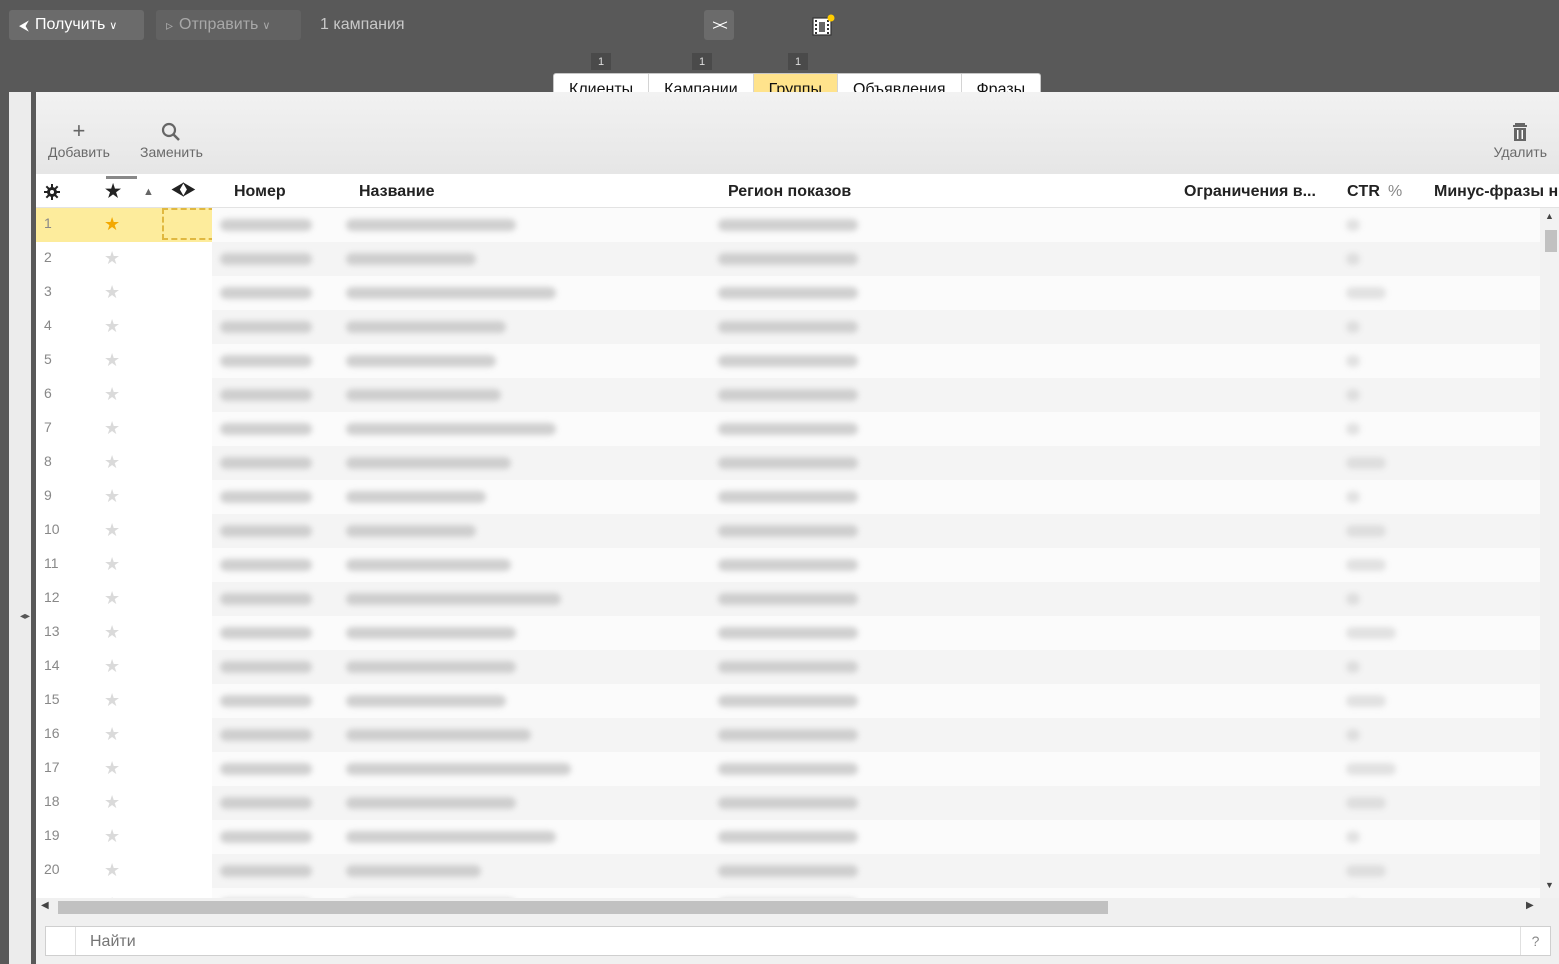  I want to click on column-ctr: CTR, so click(1363, 192).